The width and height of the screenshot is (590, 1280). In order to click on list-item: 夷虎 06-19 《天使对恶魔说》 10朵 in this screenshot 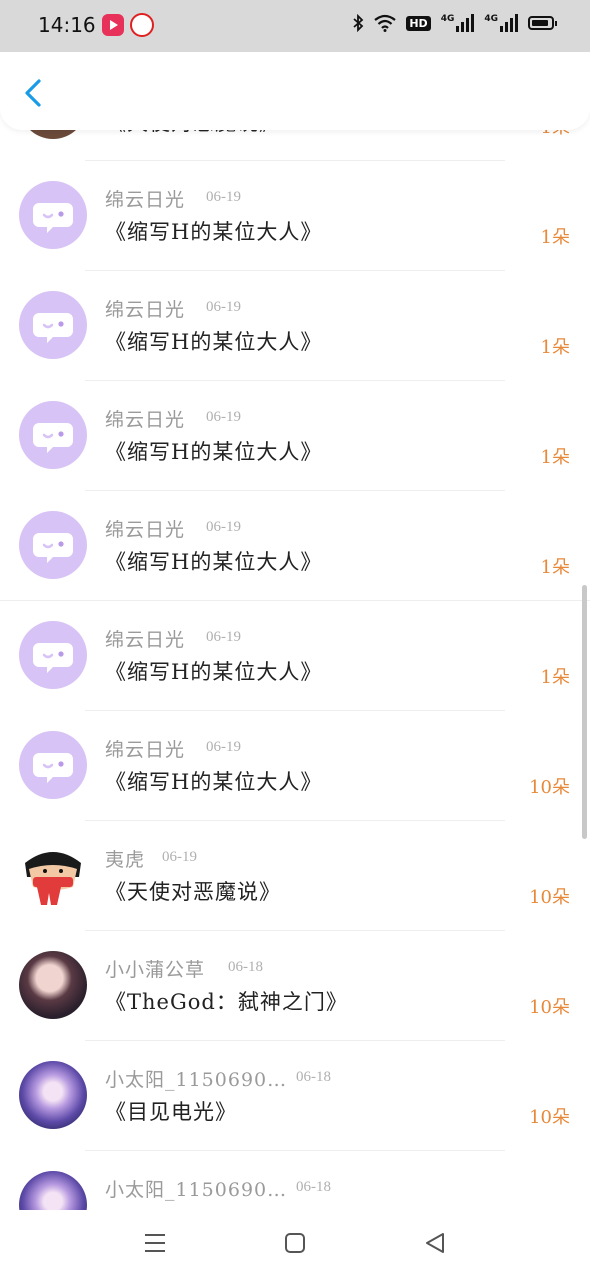, I will do `click(295, 876)`.